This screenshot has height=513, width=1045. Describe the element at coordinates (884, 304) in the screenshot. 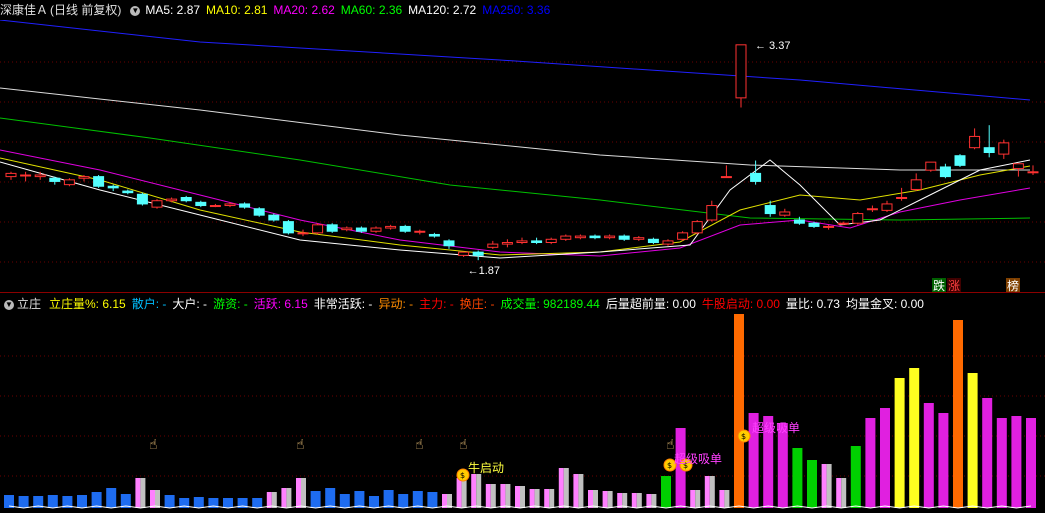

I see `indicator-item: 均量金叉: 0.00` at that location.